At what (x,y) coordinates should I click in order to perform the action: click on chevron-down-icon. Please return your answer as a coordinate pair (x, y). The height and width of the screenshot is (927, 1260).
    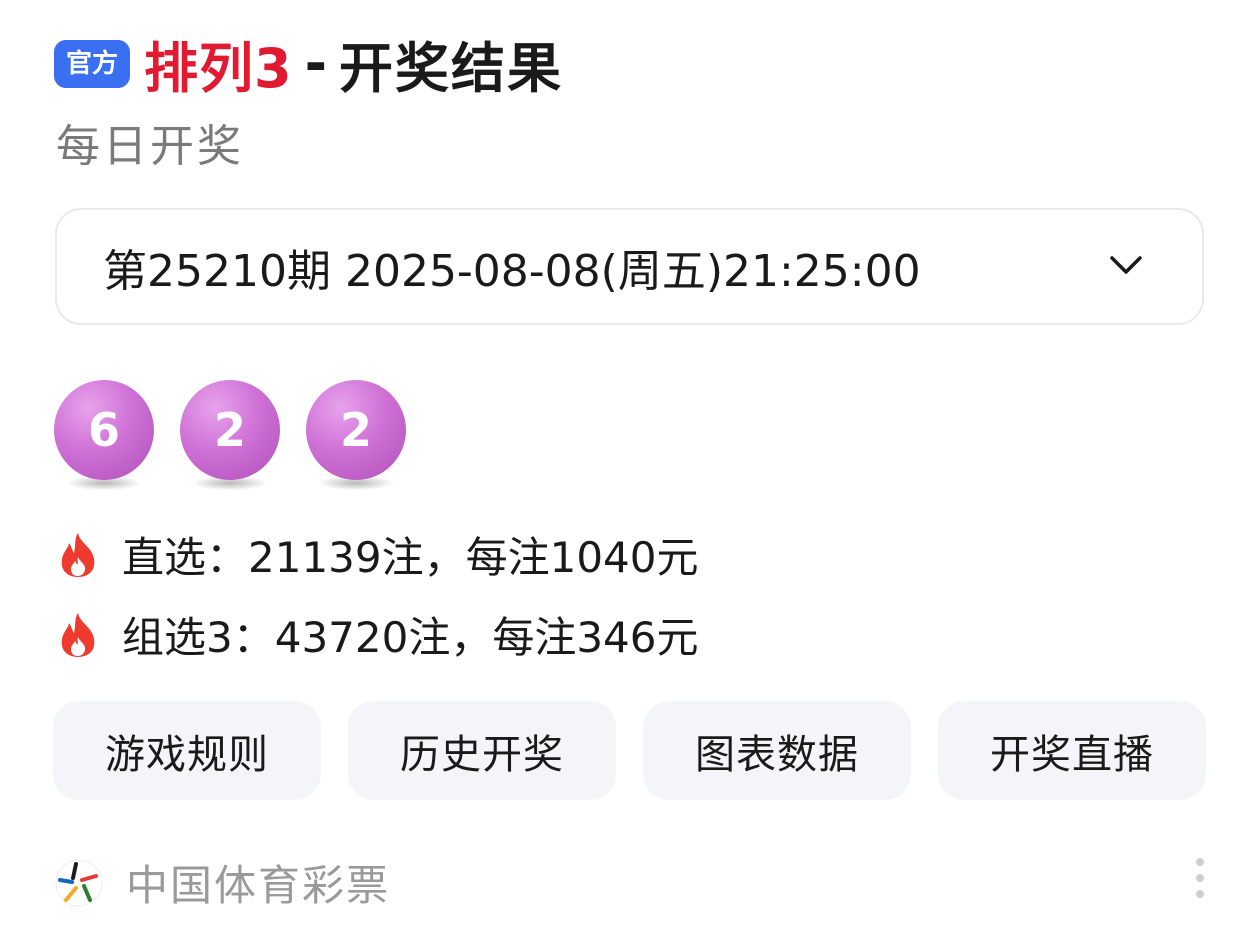
    Looking at the image, I should click on (1126, 265).